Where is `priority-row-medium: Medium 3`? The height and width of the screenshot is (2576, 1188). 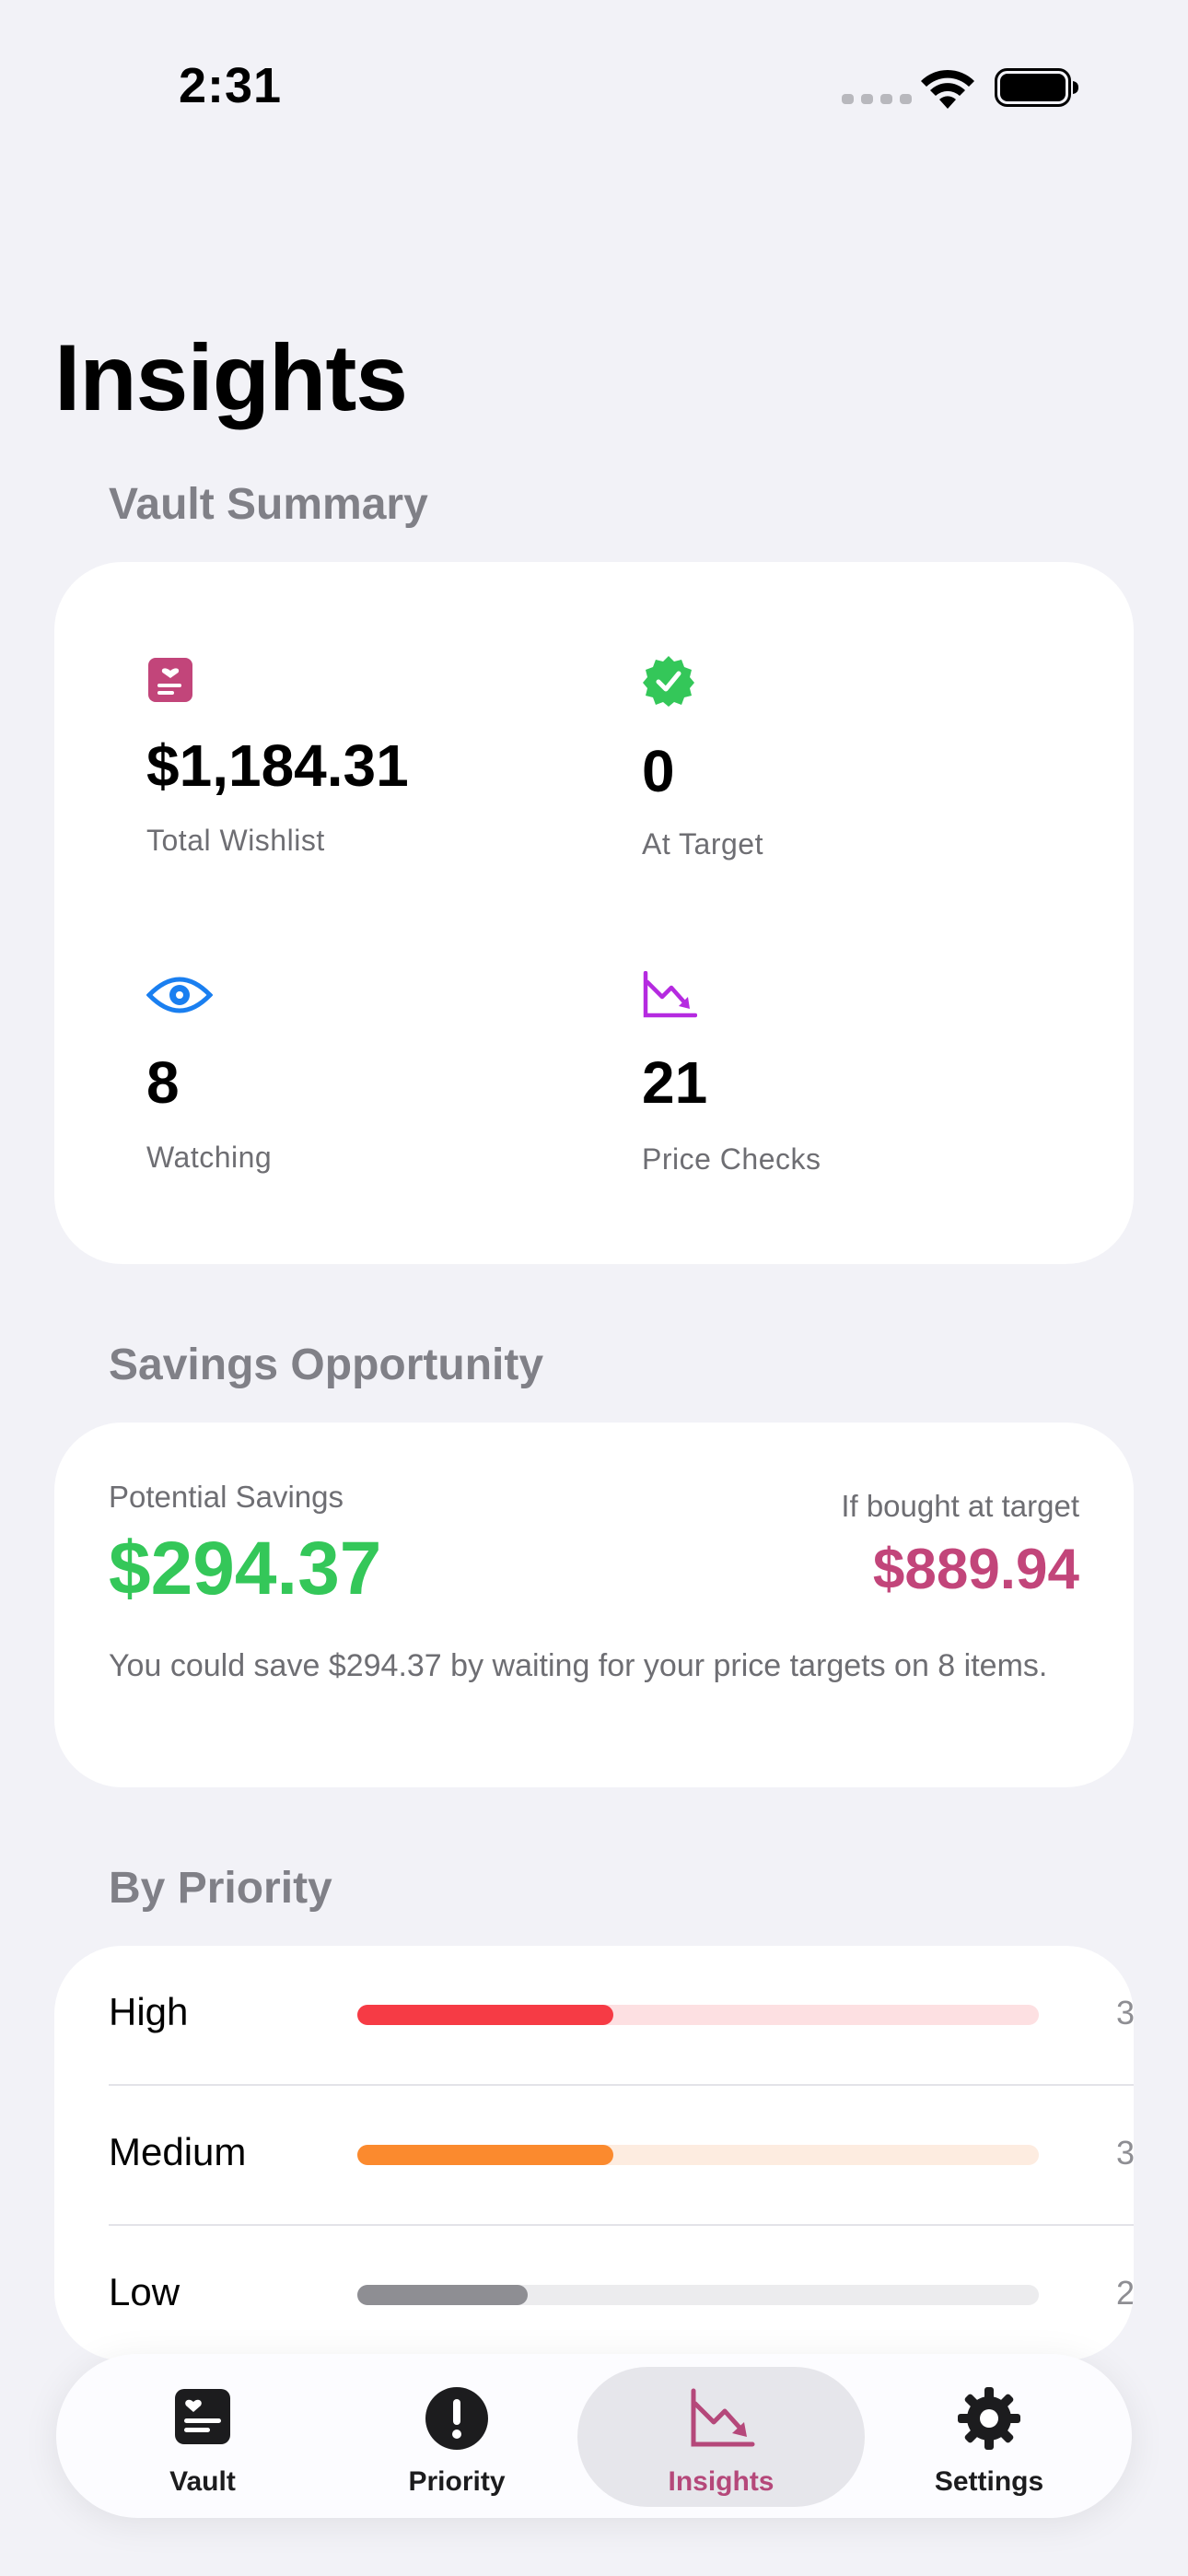
priority-row-medium: Medium 3 is located at coordinates (621, 2156).